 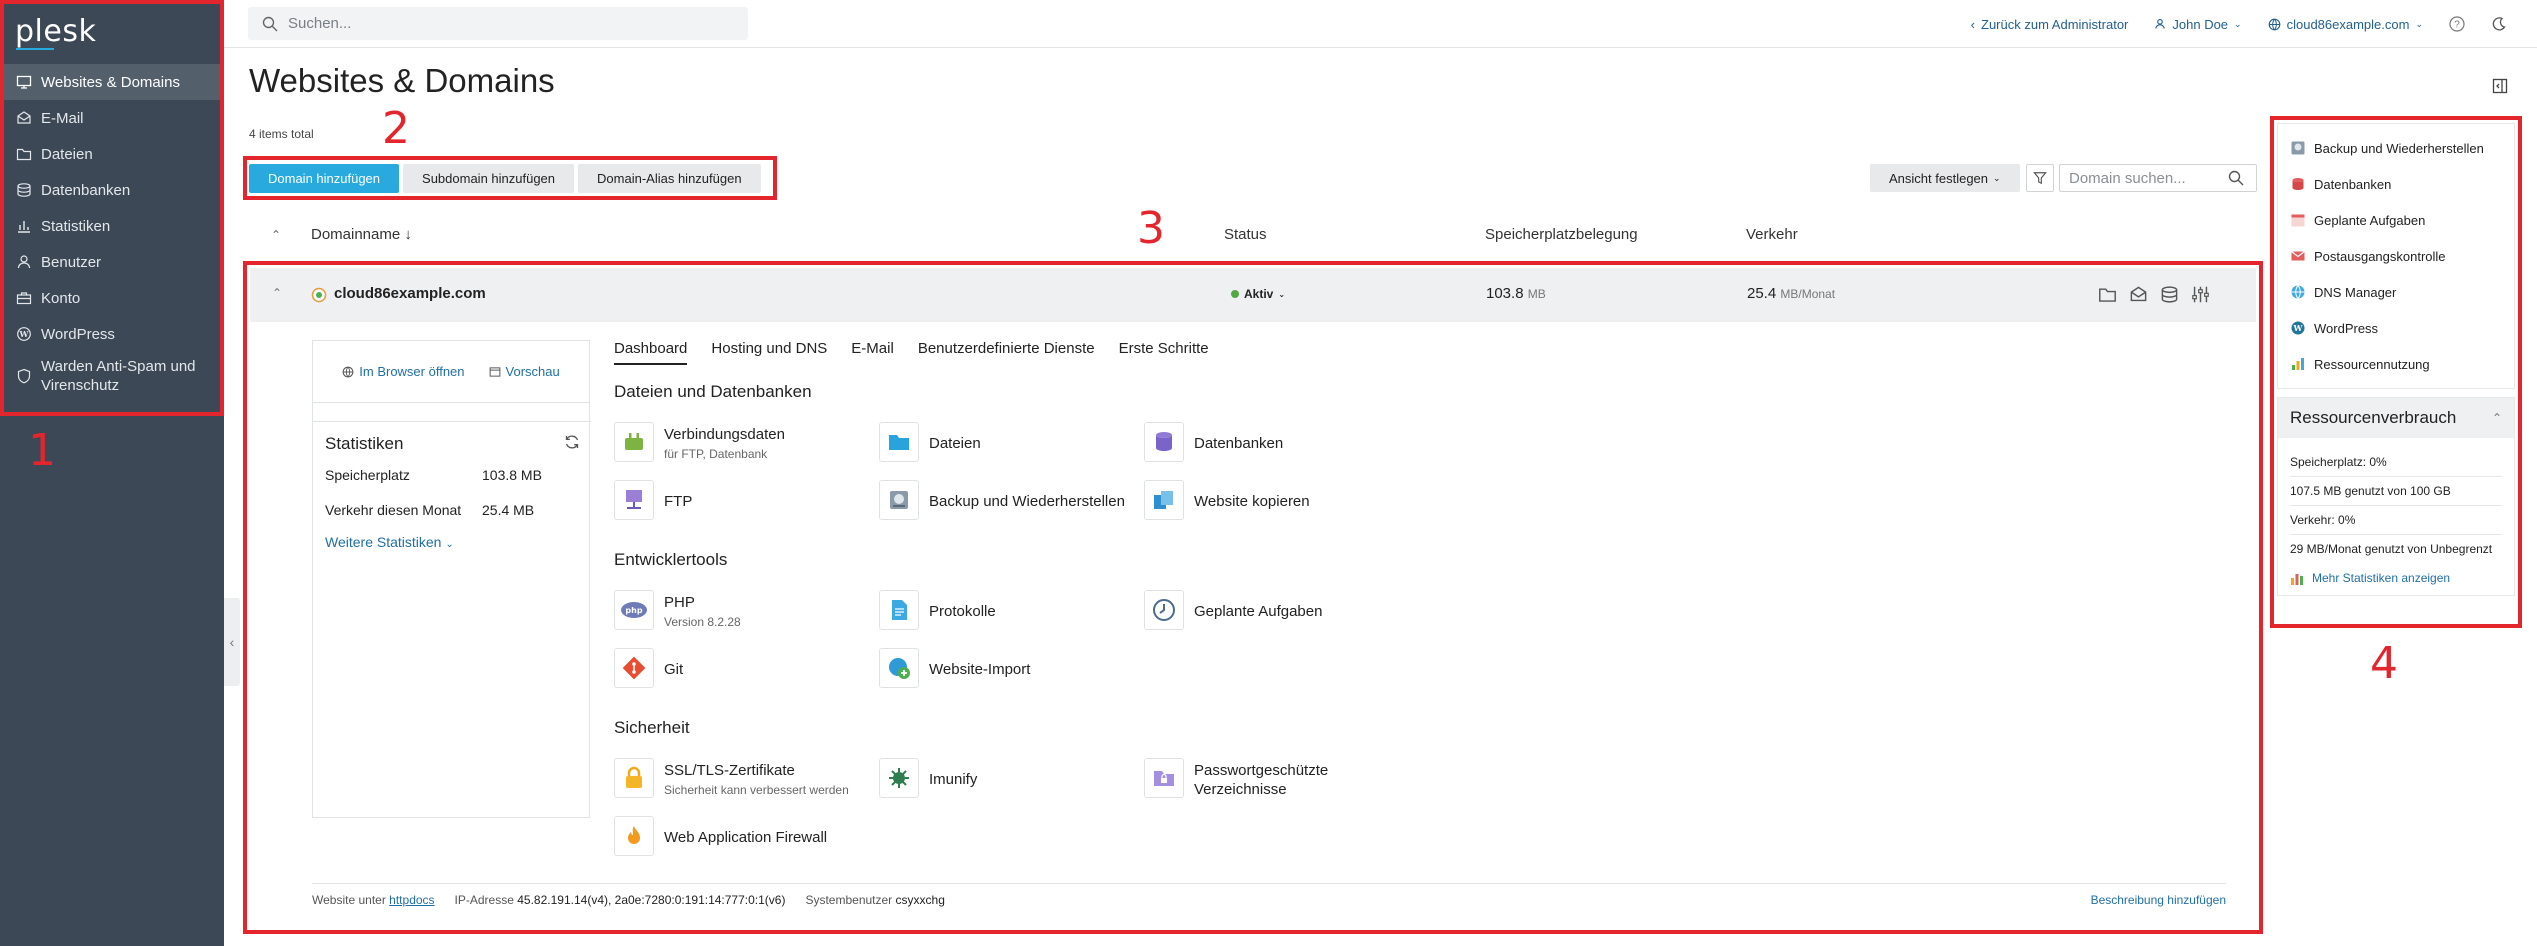 I want to click on filter-button, so click(x=2040, y=178).